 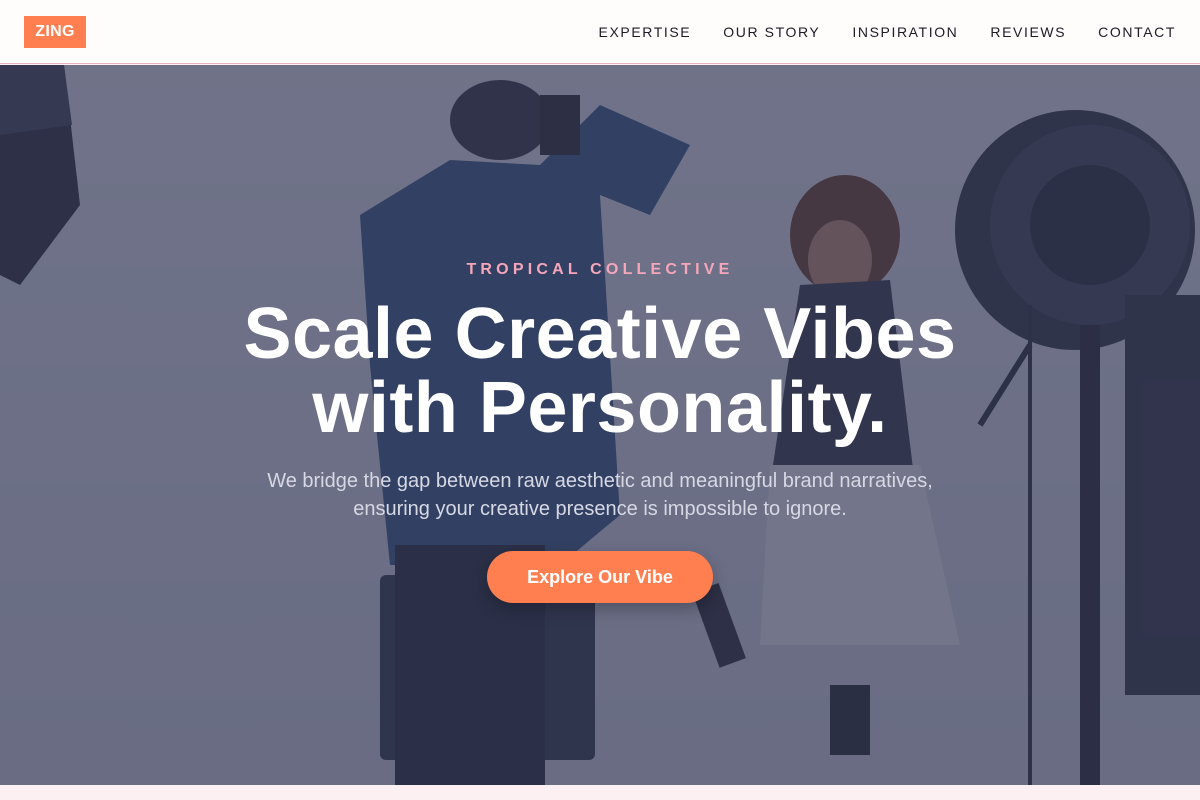 I want to click on hero-headline-line-2: with Personality., so click(x=600, y=408).